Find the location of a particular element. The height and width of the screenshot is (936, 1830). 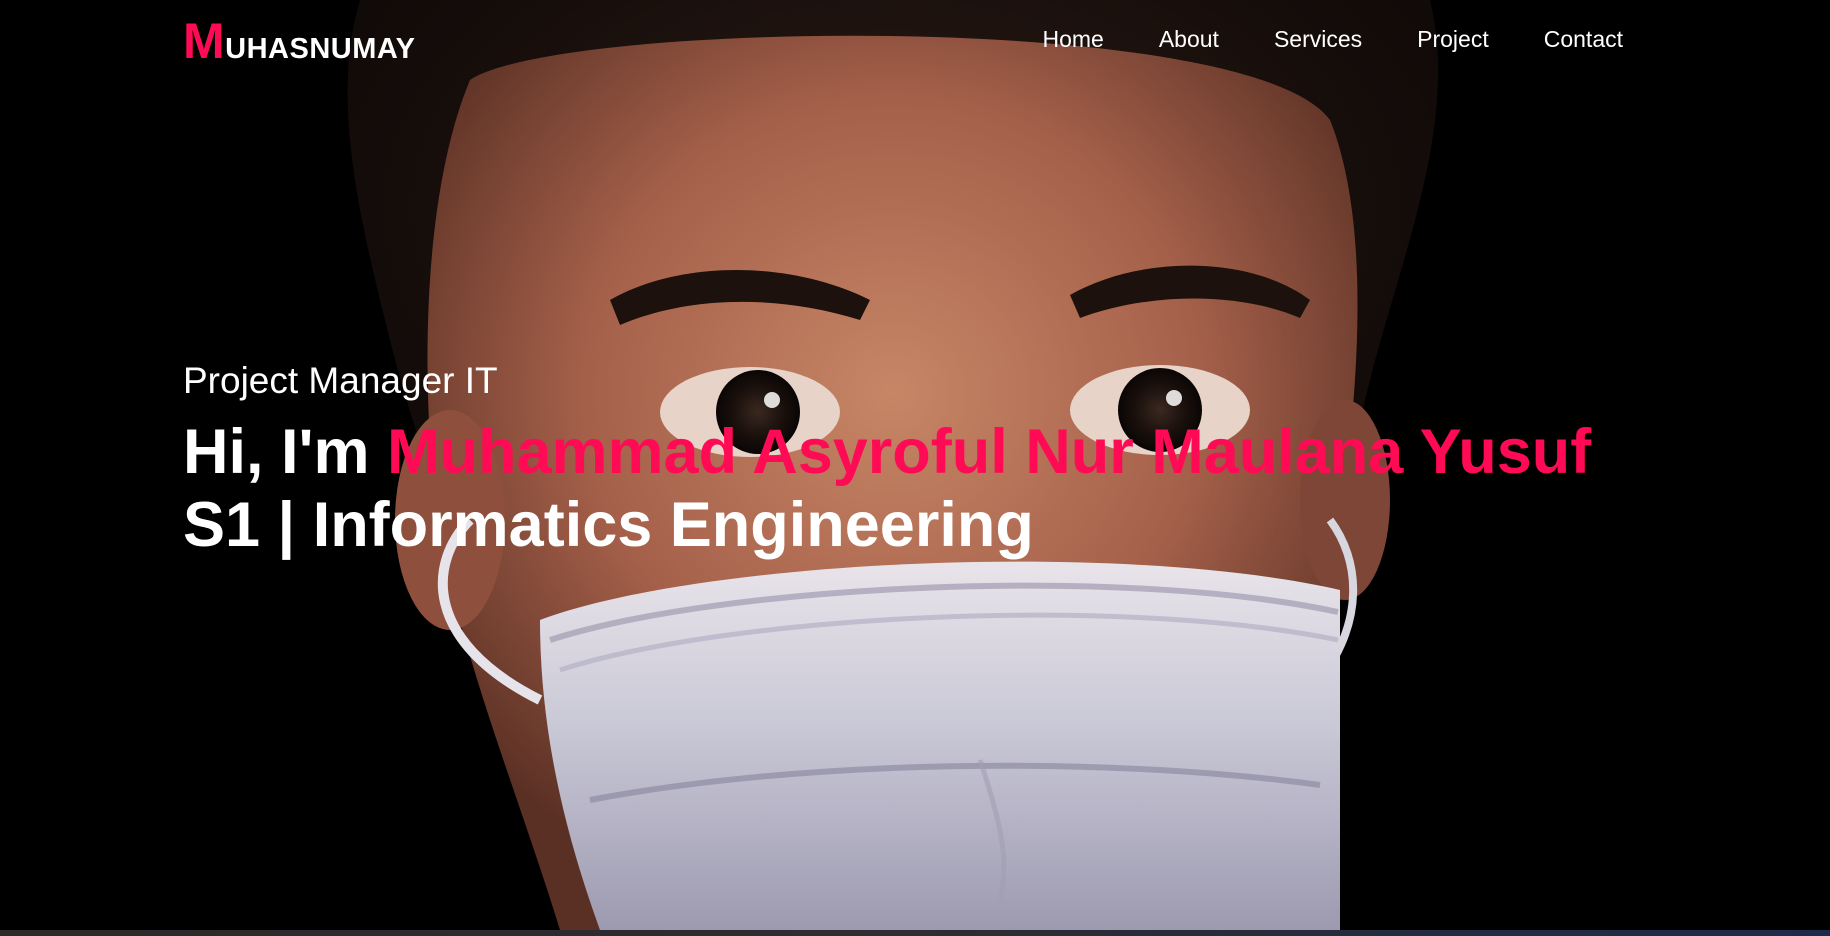

nav-link-home: Home is located at coordinates (1072, 39).